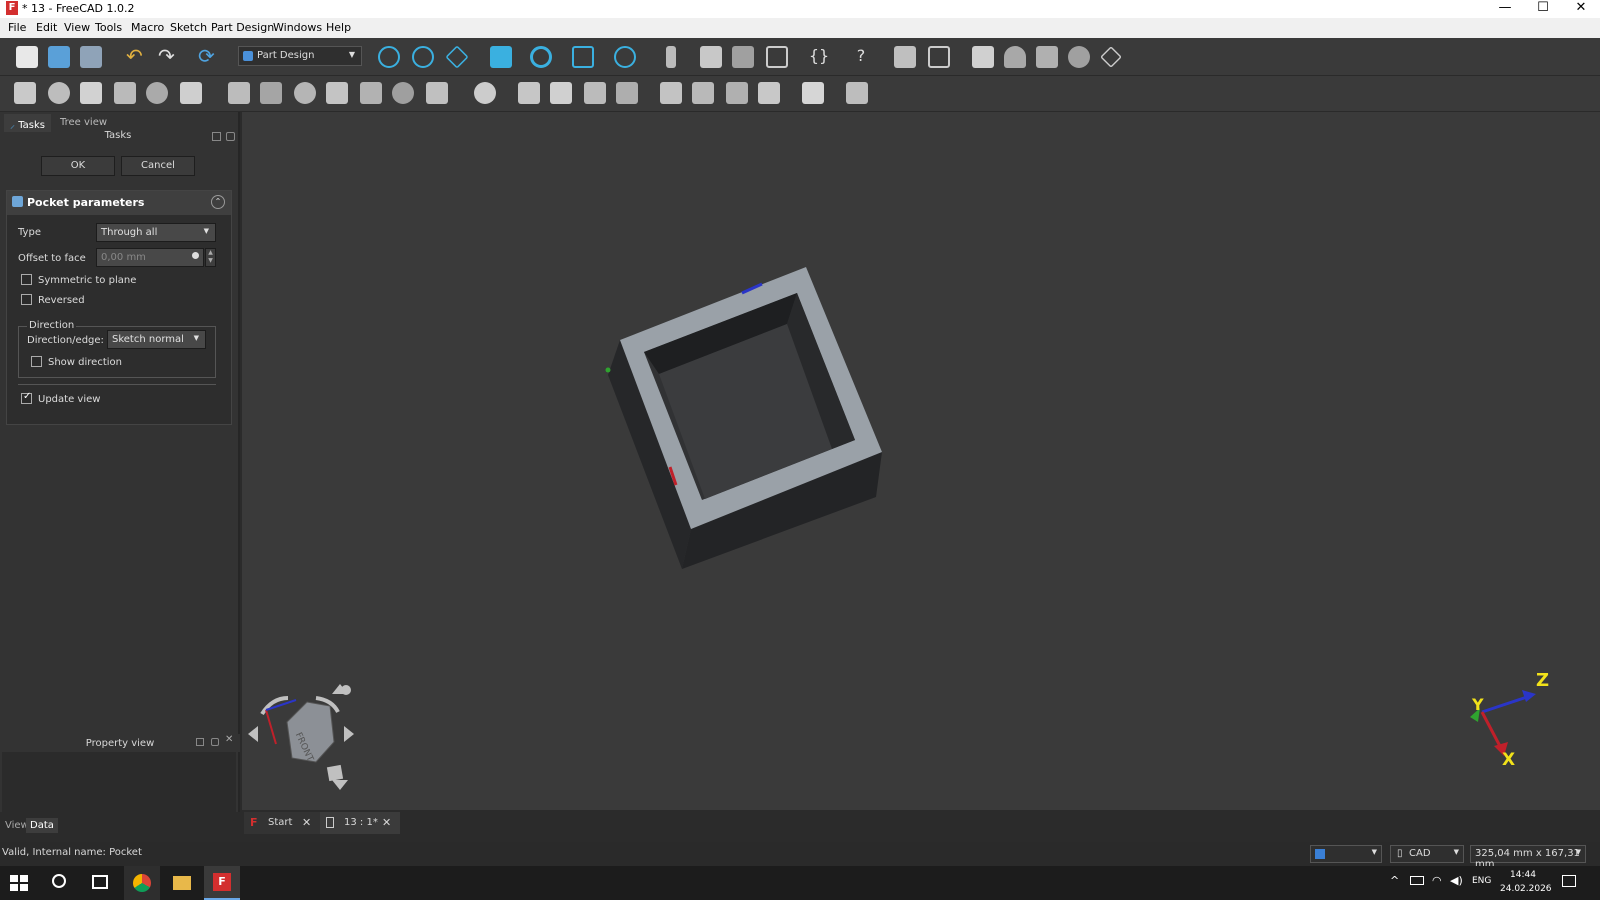 Image resolution: width=1600 pixels, height=900 pixels. Describe the element at coordinates (26, 279) in the screenshot. I see `symmetric-checkbox` at that location.